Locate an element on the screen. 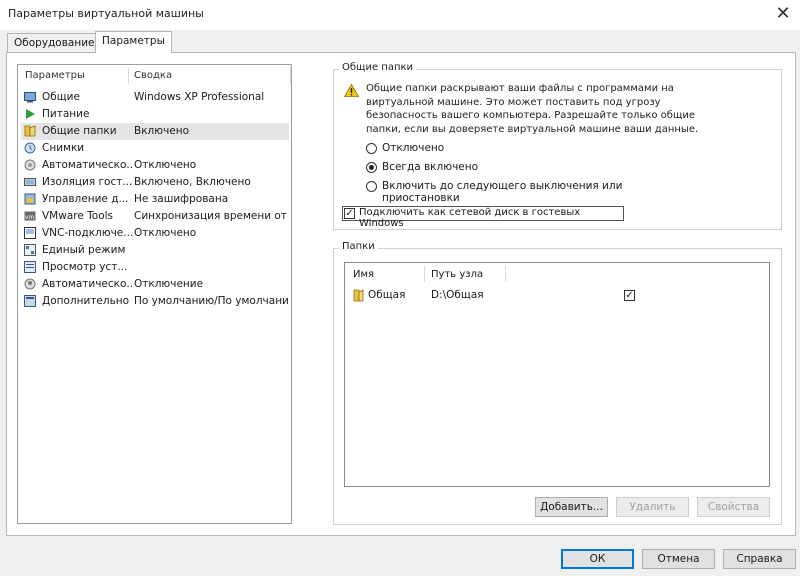  settings-row-summary: Включено is located at coordinates (162, 131).